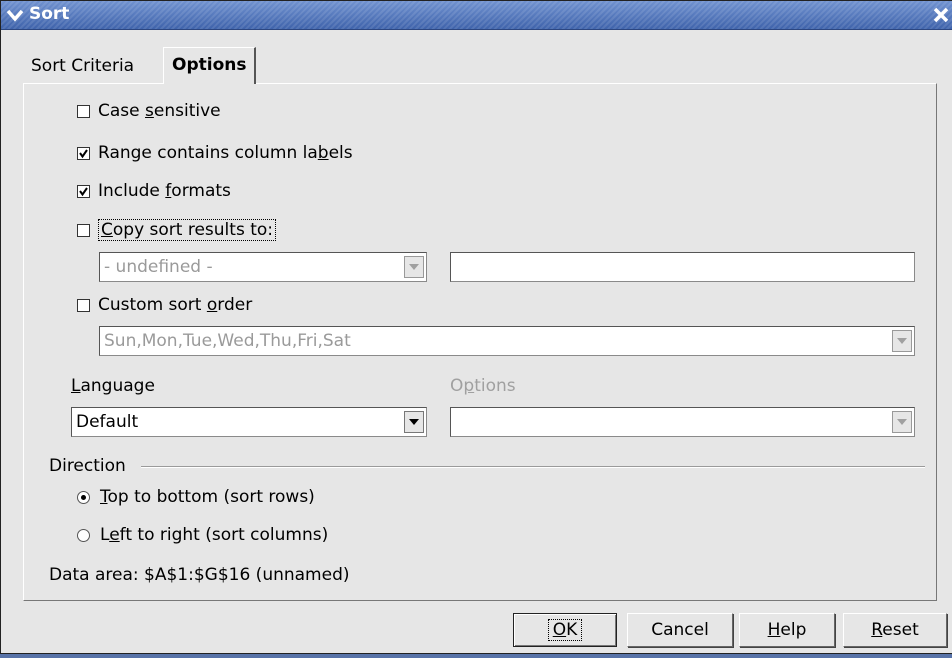  Describe the element at coordinates (83, 305) in the screenshot. I see `custom-order-checkbox` at that location.